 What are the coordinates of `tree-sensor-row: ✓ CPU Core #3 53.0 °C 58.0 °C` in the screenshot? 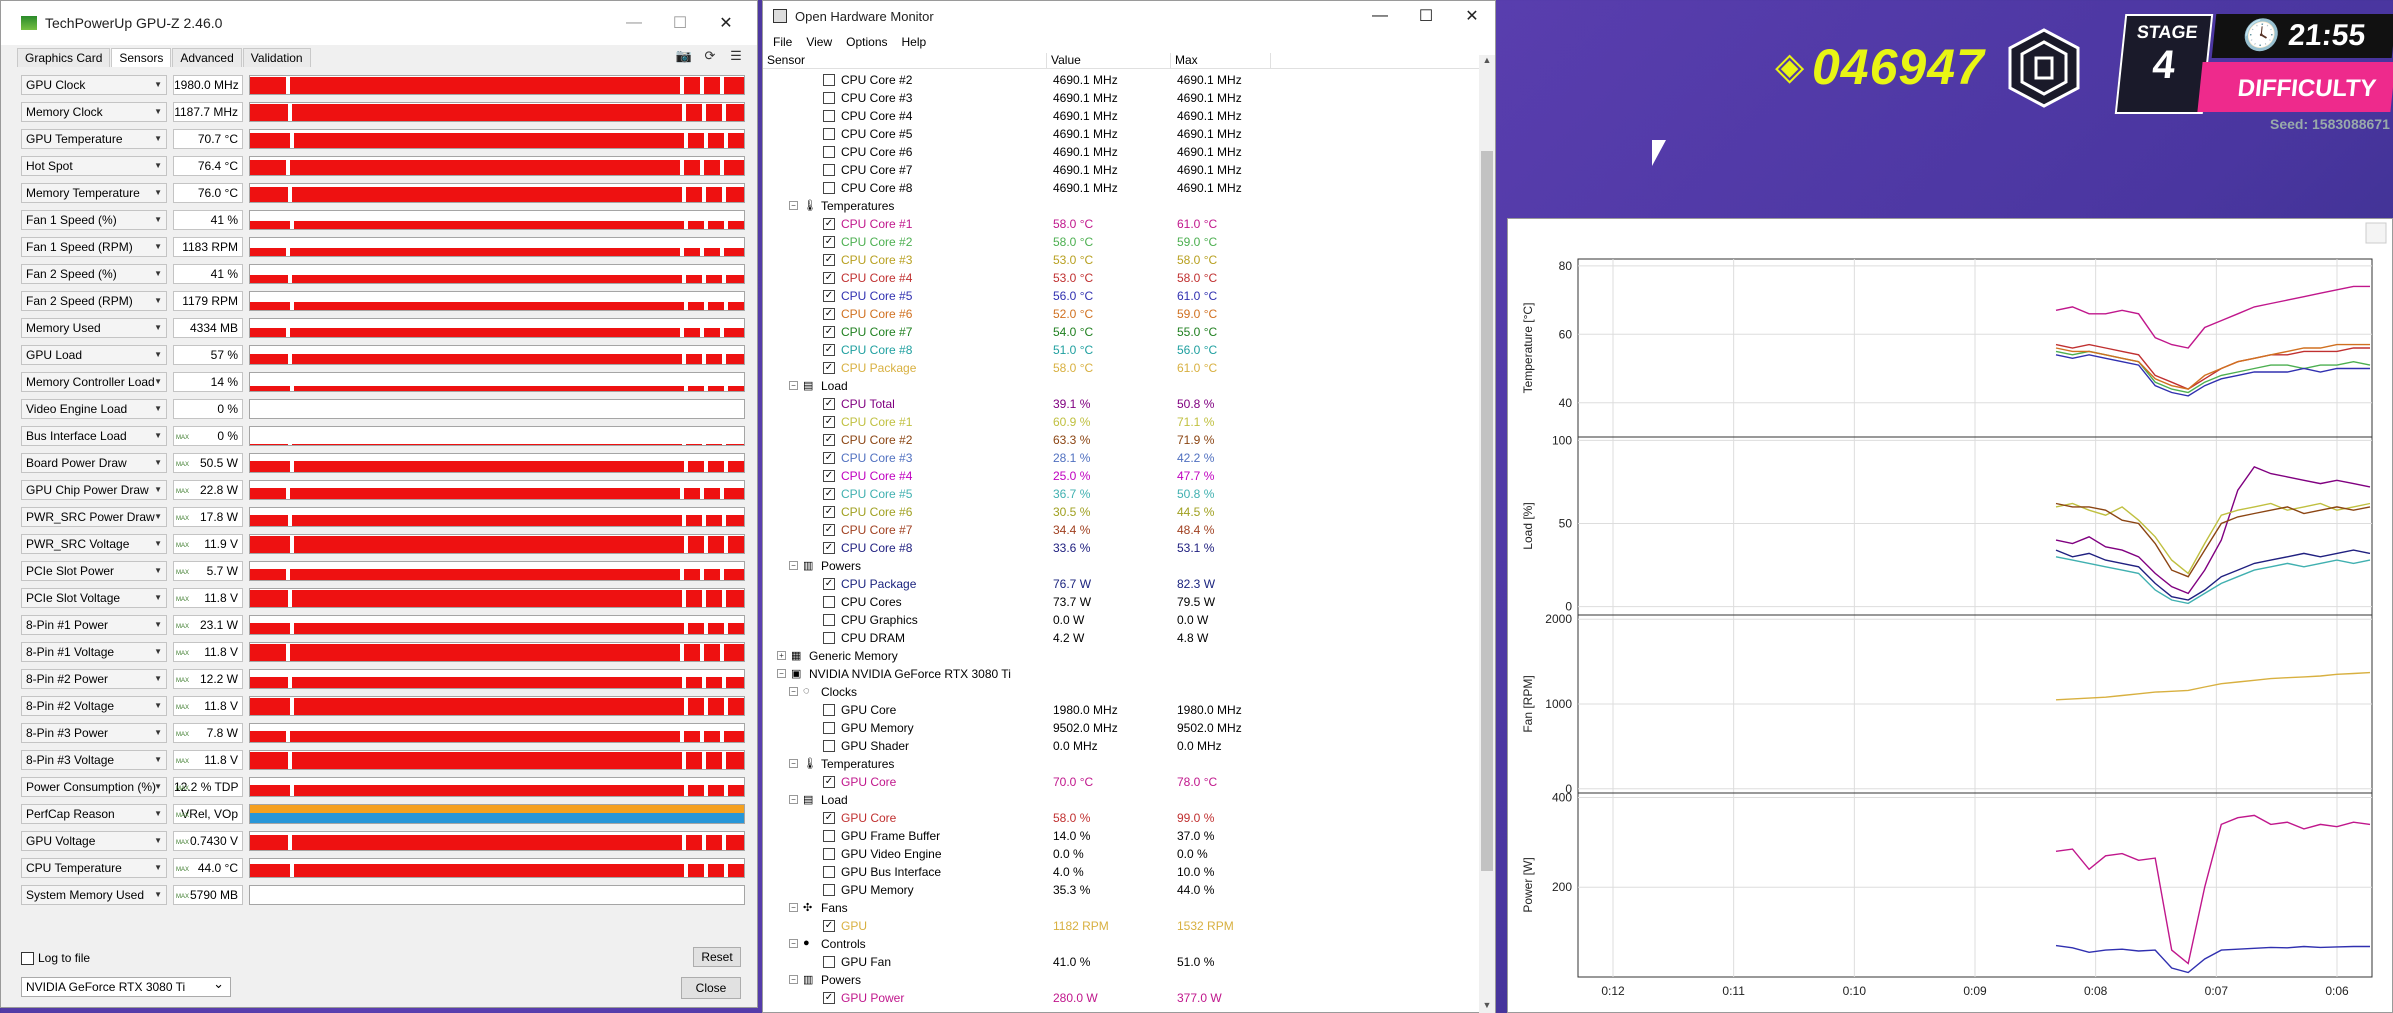 It's located at (1123, 260).